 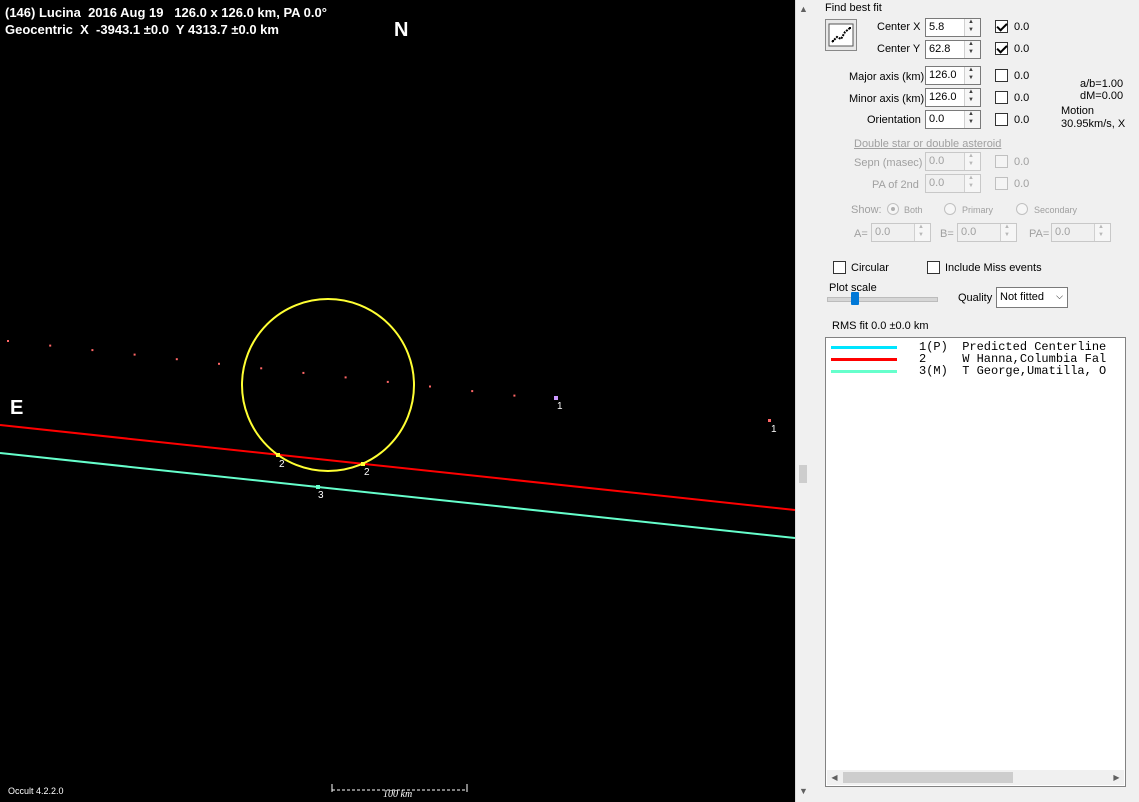 I want to click on predicted-centerline-dots, so click(x=261, y=368).